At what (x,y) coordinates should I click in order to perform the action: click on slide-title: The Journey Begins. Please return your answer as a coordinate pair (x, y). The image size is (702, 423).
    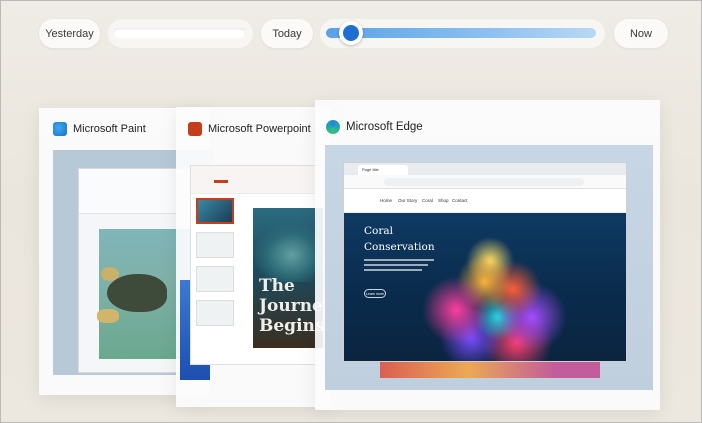
    Looking at the image, I should click on (296, 306).